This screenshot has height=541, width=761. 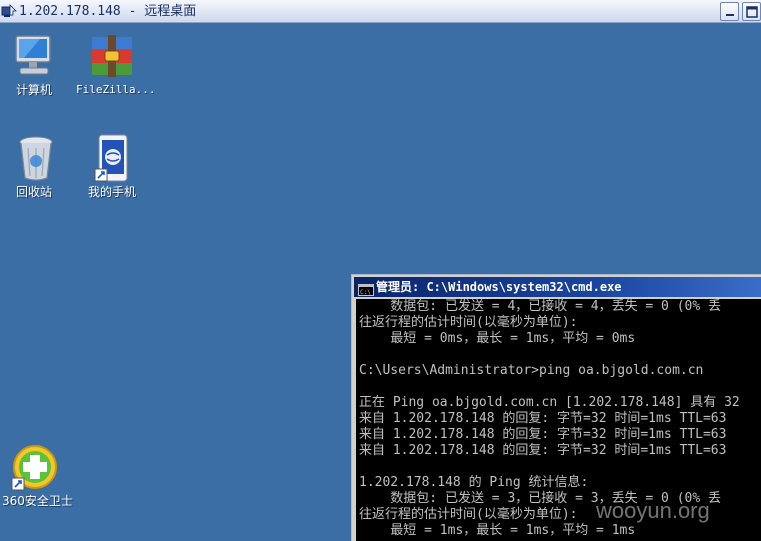 I want to click on maximize-button, so click(x=751, y=11).